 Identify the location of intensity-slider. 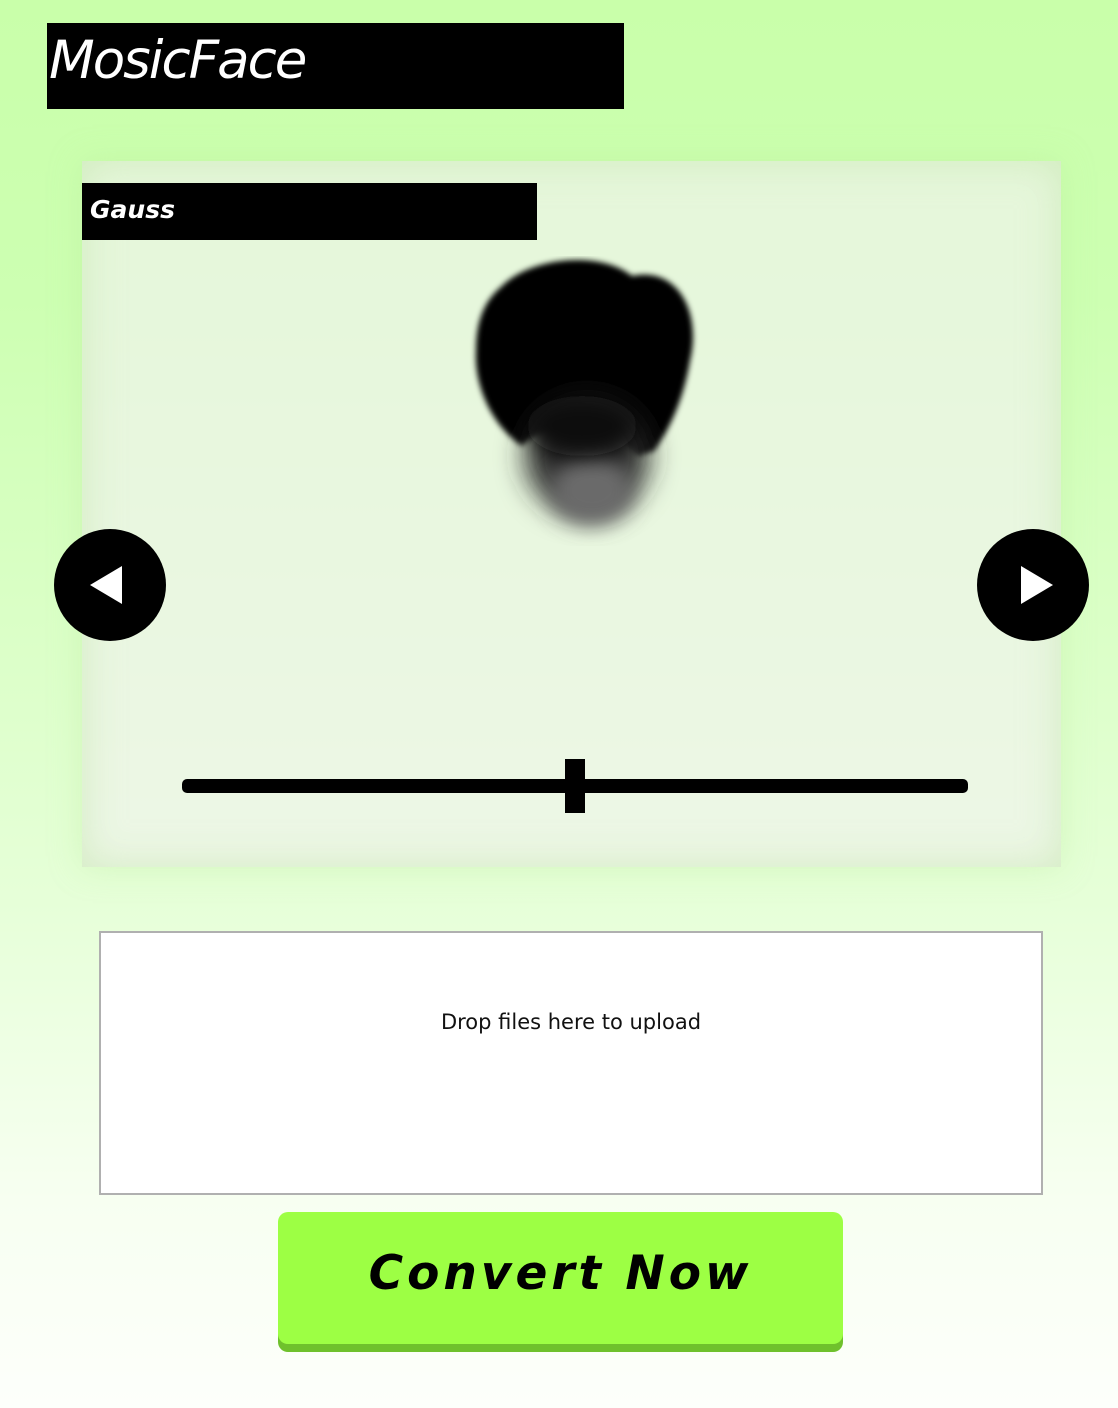
(575, 786).